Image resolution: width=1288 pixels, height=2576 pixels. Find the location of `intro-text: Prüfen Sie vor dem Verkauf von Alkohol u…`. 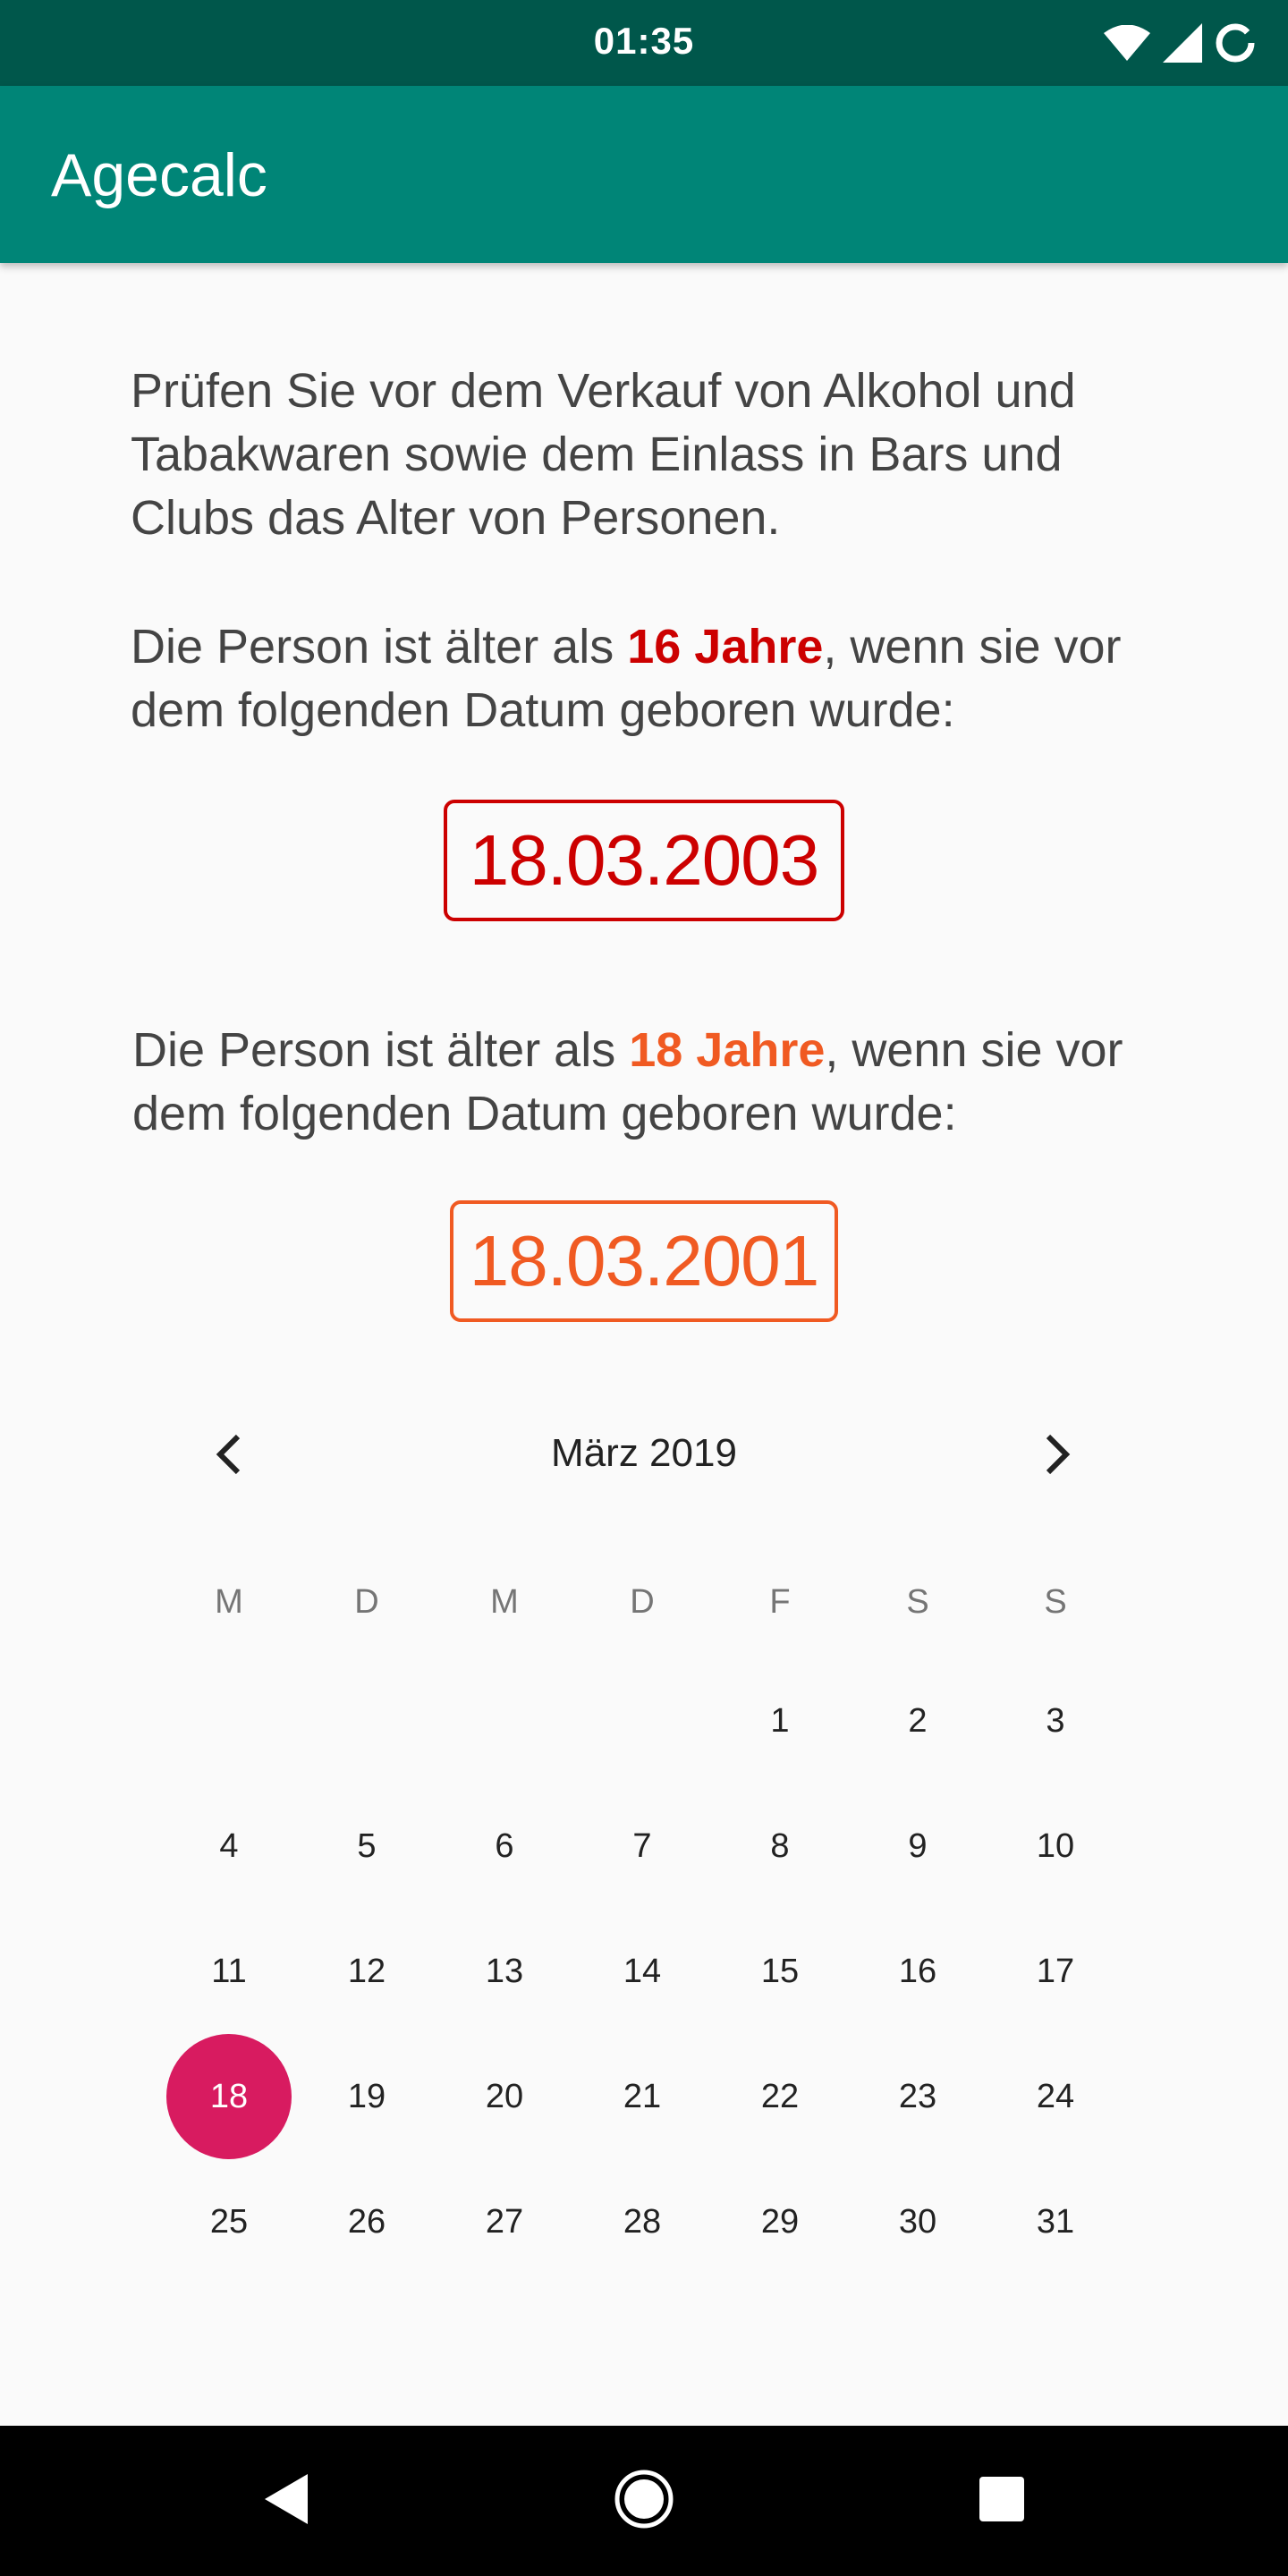

intro-text: Prüfen Sie vor dem Verkauf von Alkohol u… is located at coordinates (603, 454).